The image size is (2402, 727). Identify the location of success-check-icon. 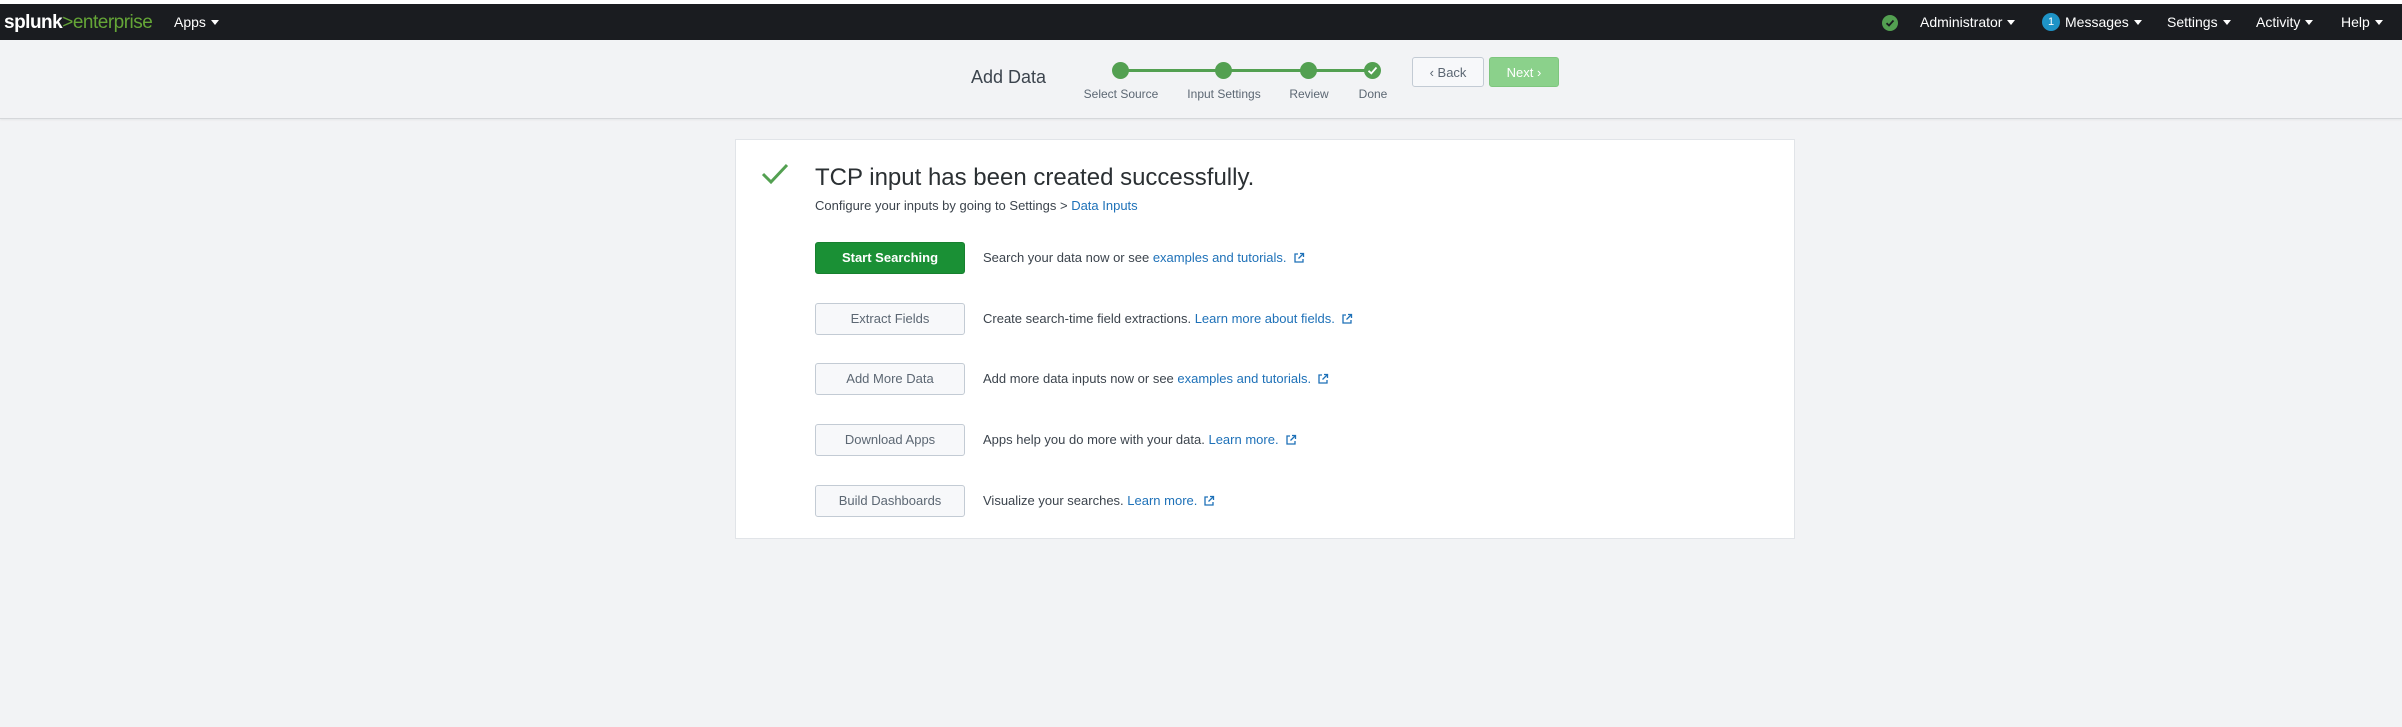
(775, 174).